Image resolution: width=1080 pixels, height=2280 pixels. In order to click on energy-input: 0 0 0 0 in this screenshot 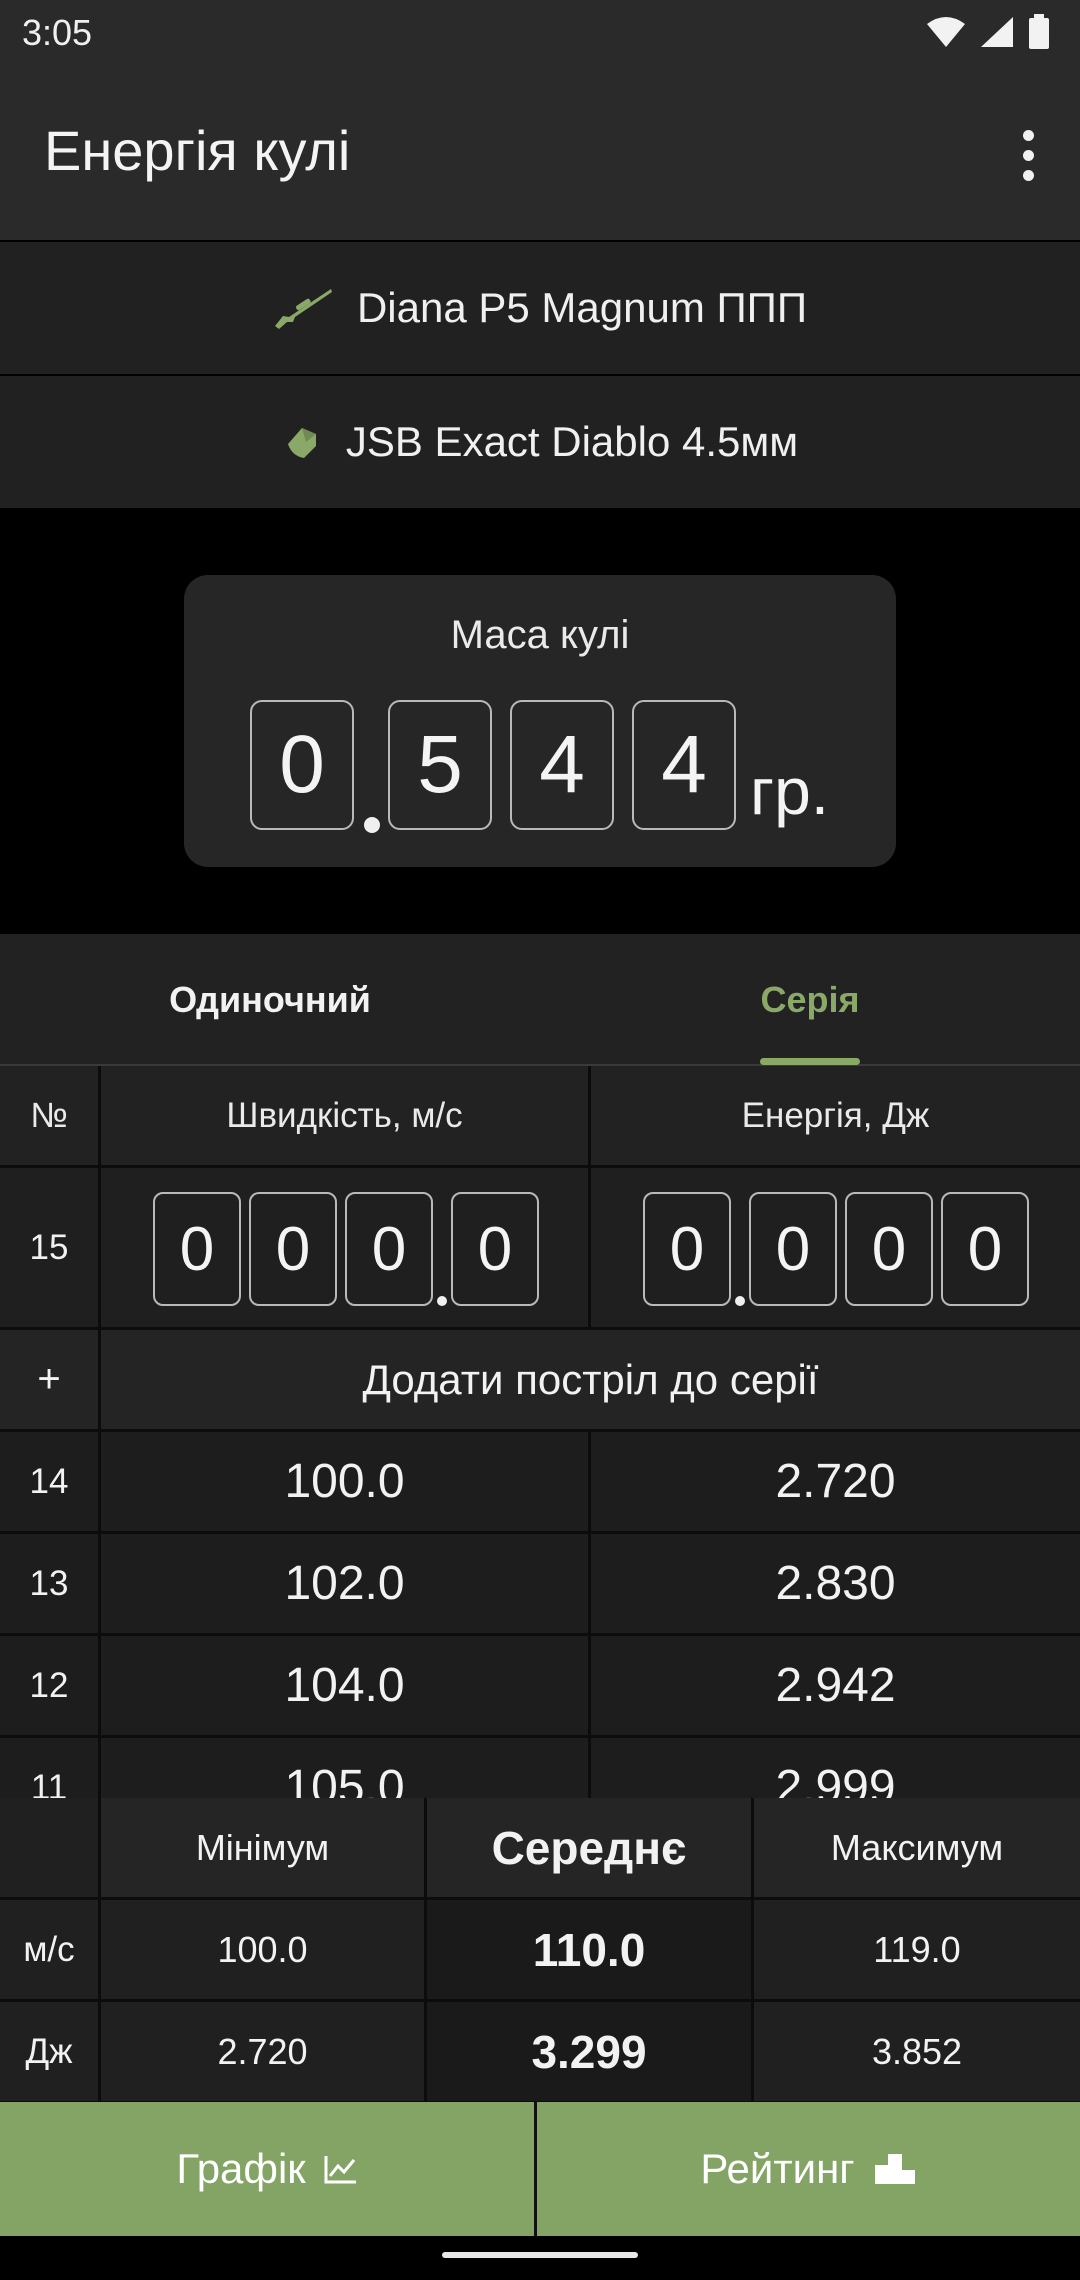, I will do `click(835, 1249)`.